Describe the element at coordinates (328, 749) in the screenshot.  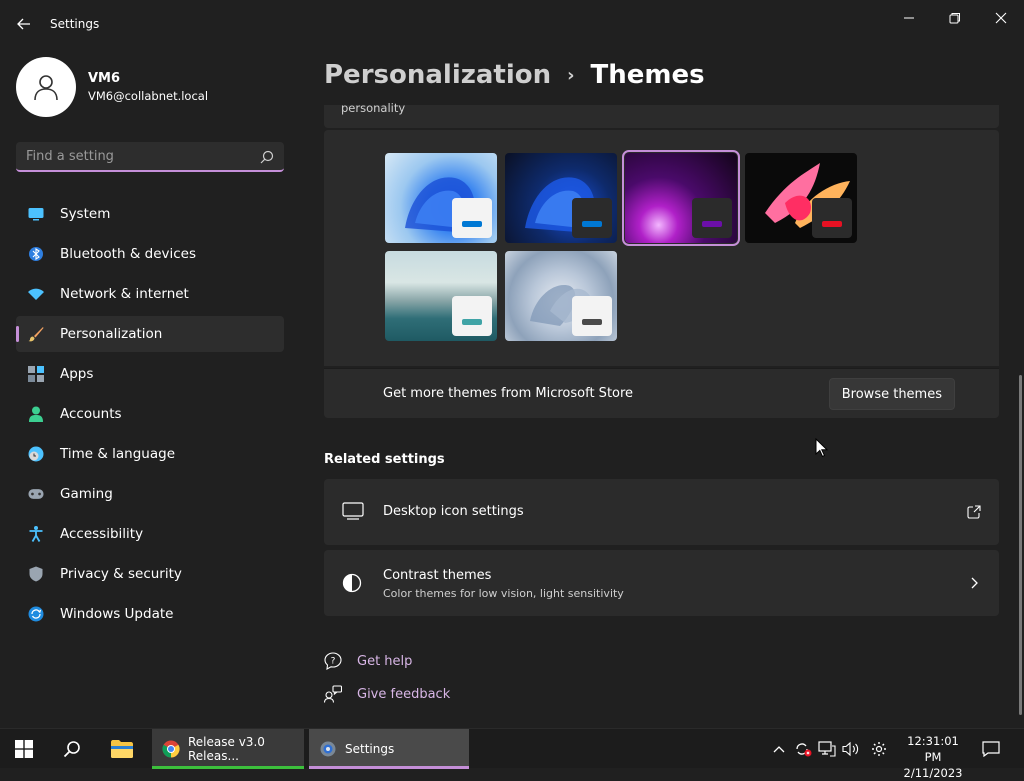
I see `settings-gear-icon` at that location.